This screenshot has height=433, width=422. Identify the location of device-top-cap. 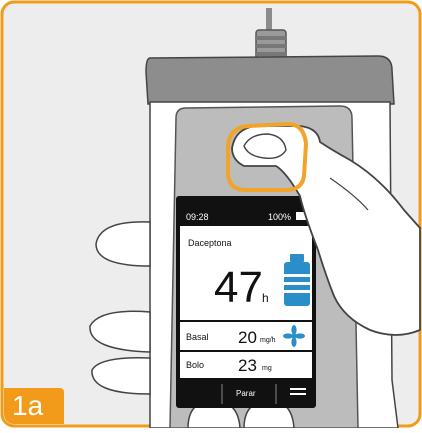
(270, 80).